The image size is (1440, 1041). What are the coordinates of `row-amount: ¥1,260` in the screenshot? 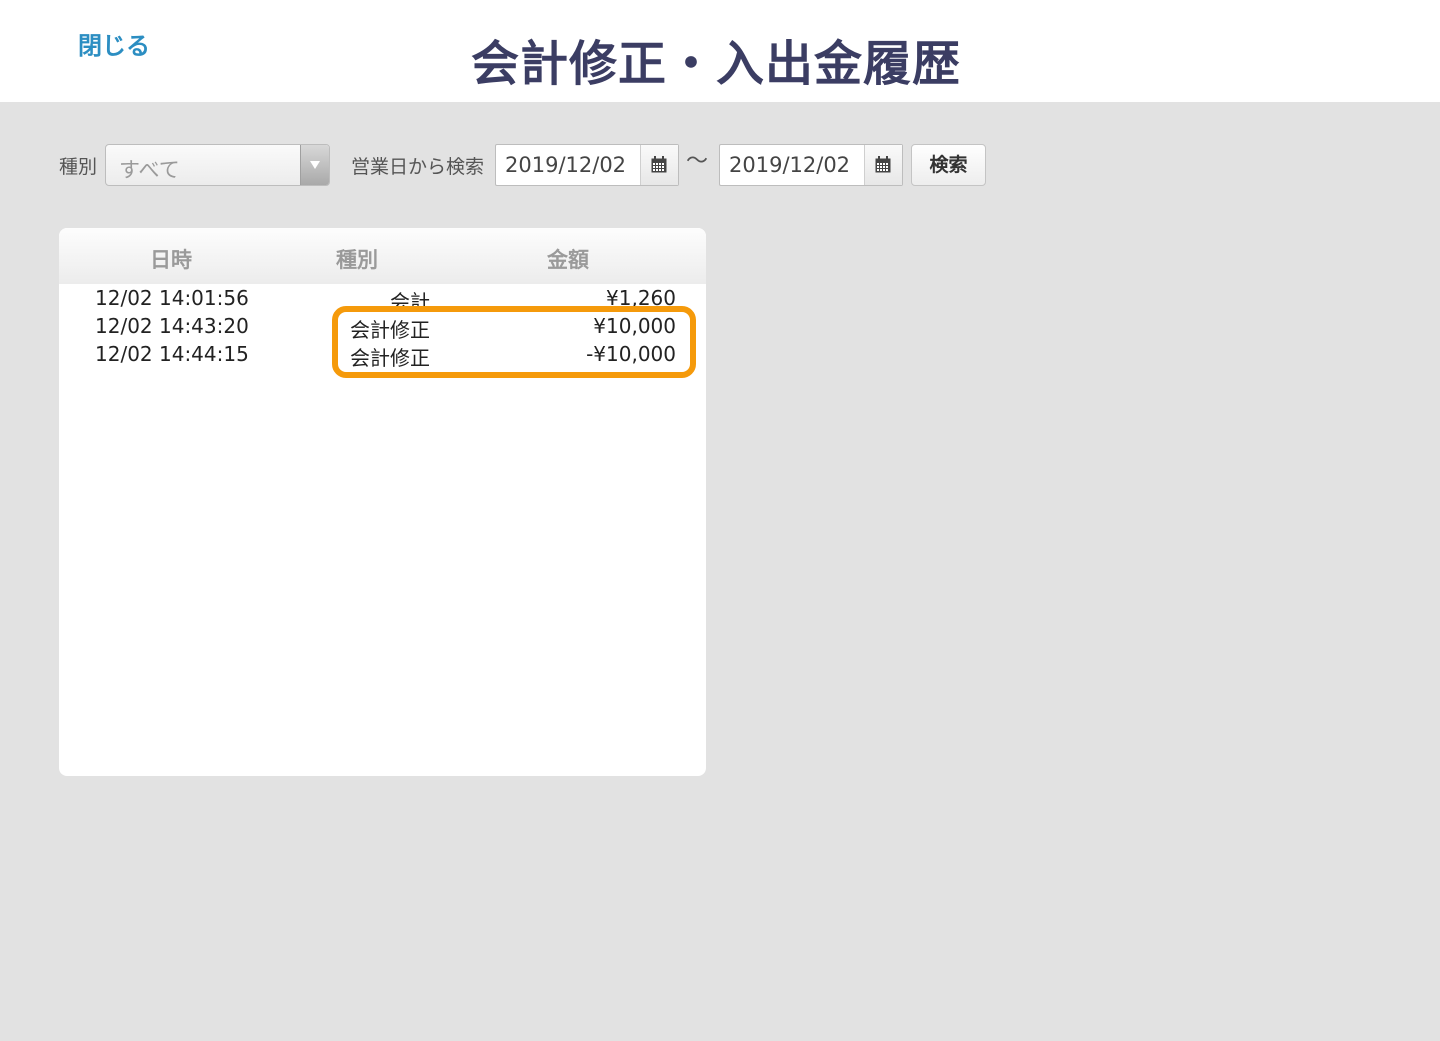 It's located at (641, 298).